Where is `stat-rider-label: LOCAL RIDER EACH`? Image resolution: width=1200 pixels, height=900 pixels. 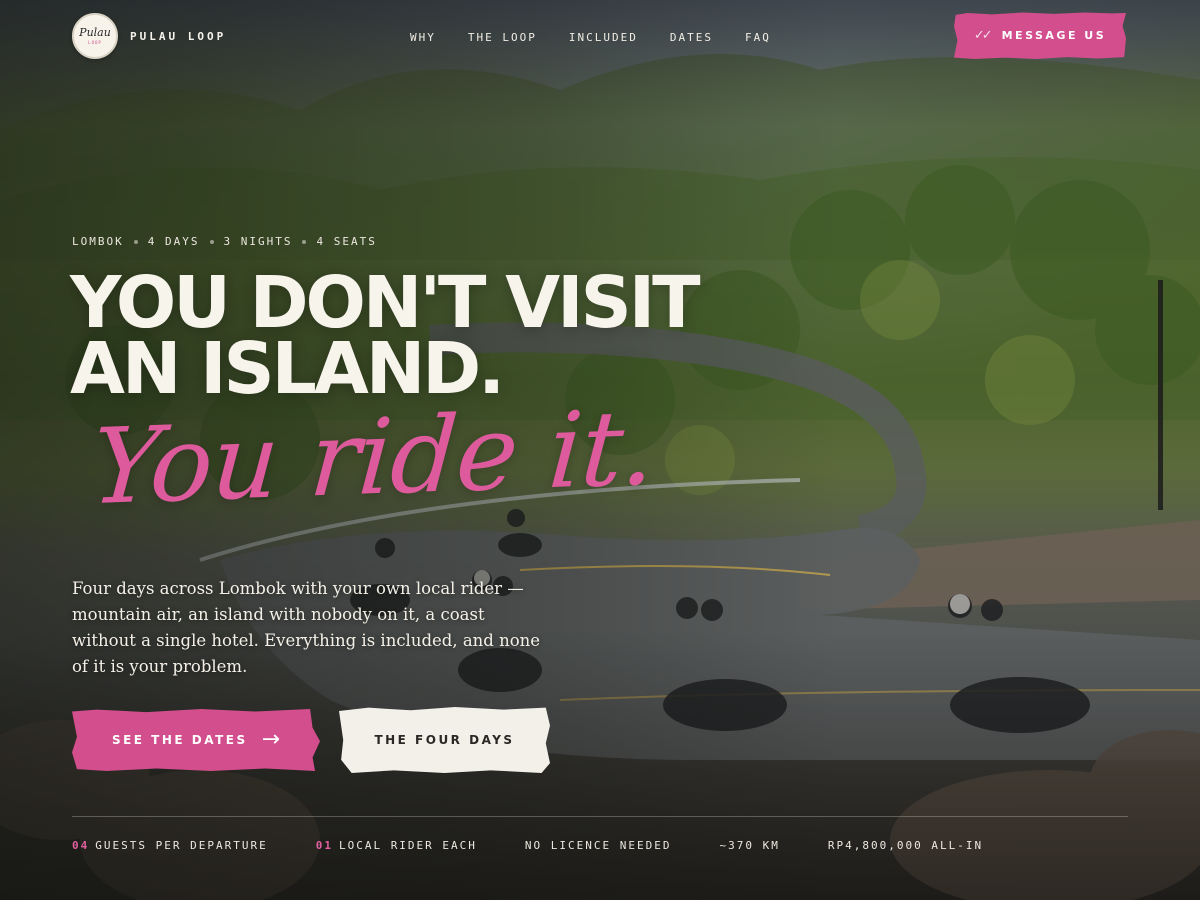 stat-rider-label: LOCAL RIDER EACH is located at coordinates (407, 845).